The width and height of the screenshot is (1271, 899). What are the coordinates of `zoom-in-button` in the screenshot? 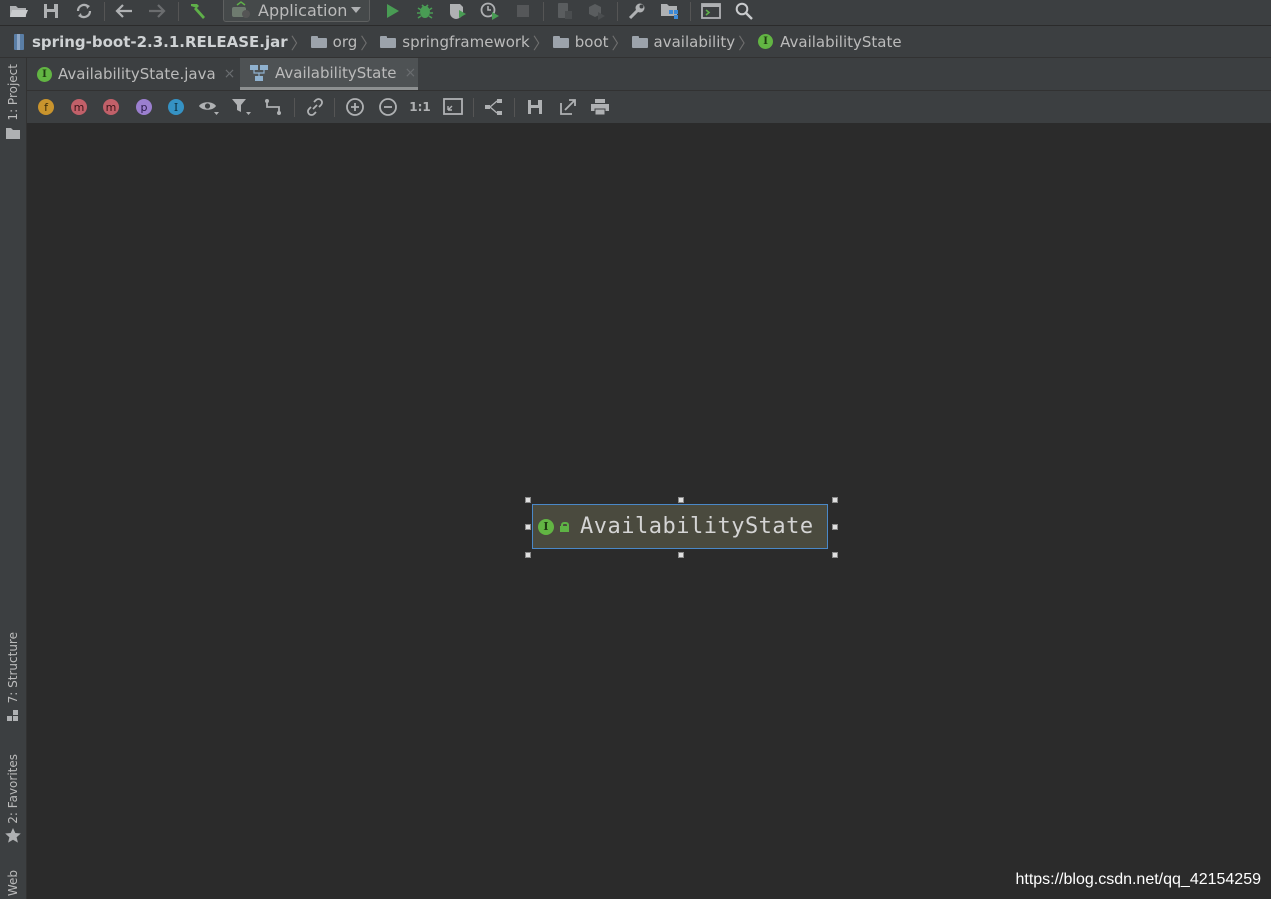 It's located at (355, 107).